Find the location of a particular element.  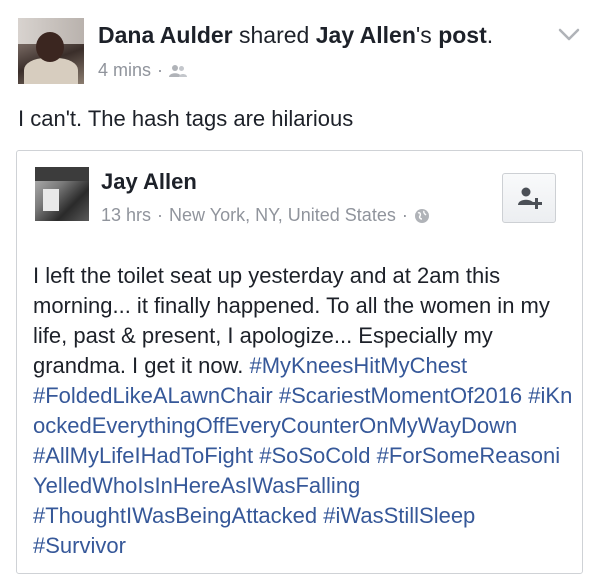

hashtag-link: #FoldedLikeALawnChair is located at coordinates (153, 395).